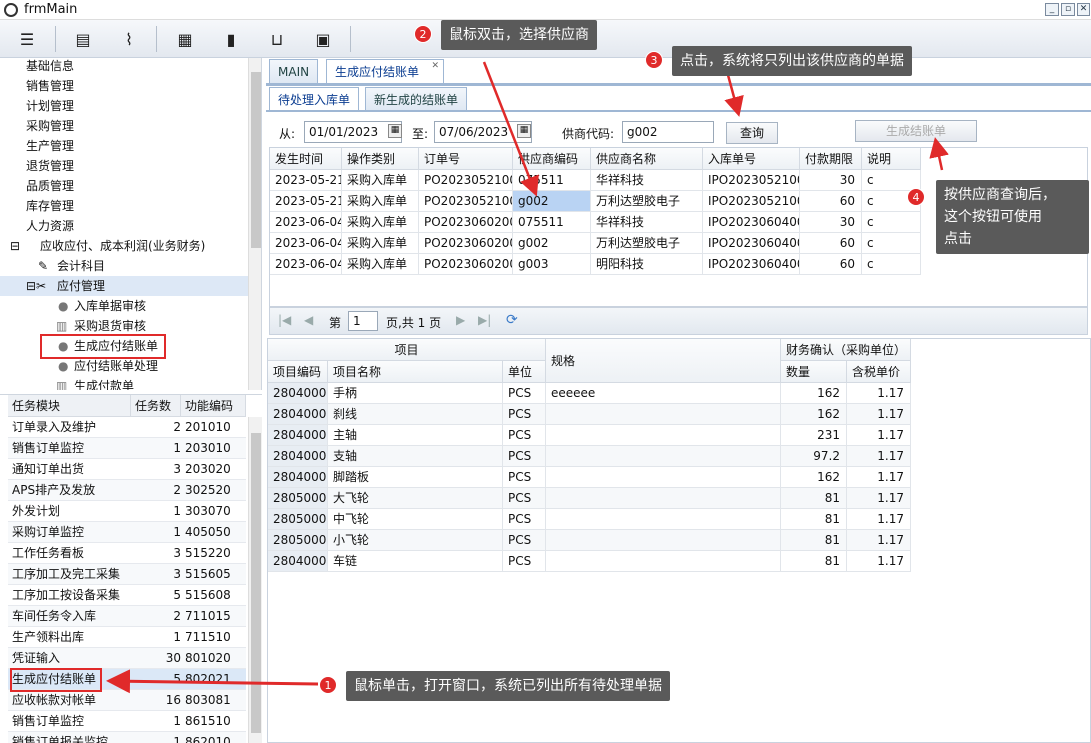 This screenshot has height=743, width=1091. What do you see at coordinates (654, 60) in the screenshot?
I see `step-badge-3: 3` at bounding box center [654, 60].